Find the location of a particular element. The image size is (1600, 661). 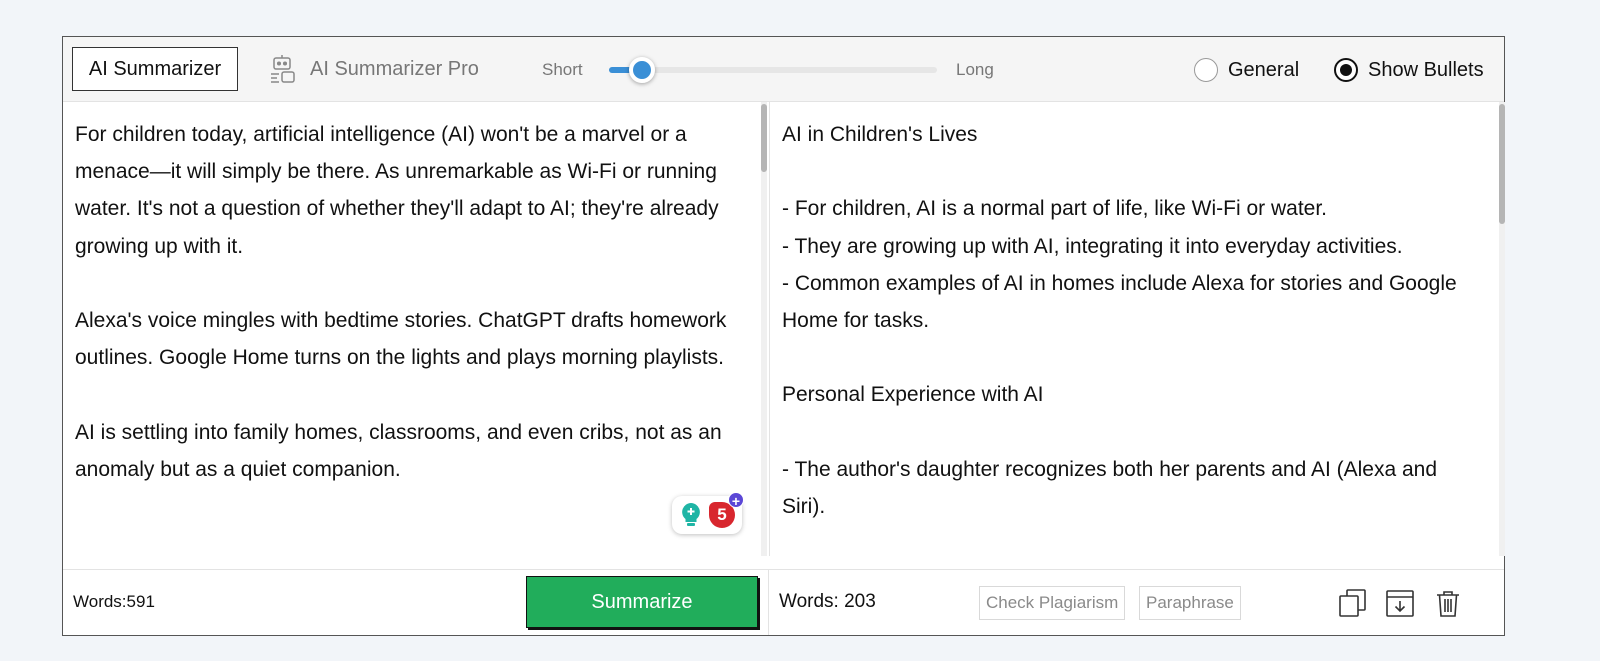

slider-track is located at coordinates (773, 70).